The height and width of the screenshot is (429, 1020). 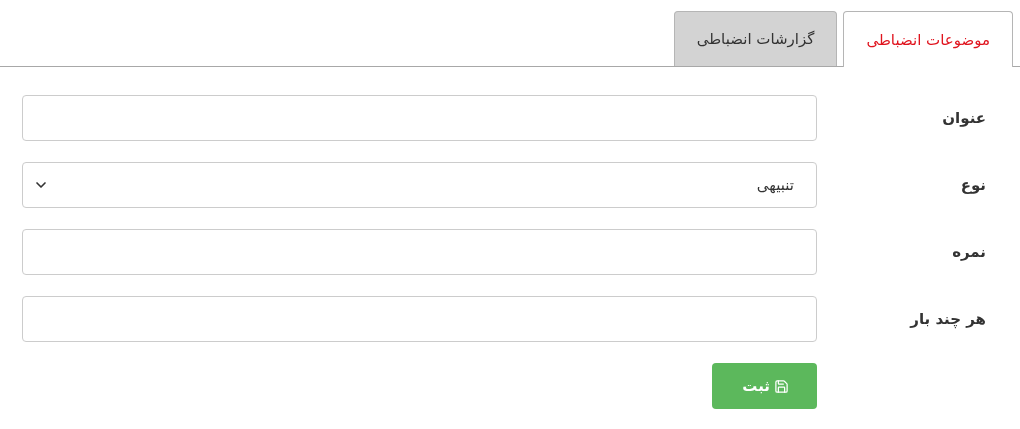 What do you see at coordinates (755, 38) in the screenshot?
I see `tab: گزارشات انضباطی` at bounding box center [755, 38].